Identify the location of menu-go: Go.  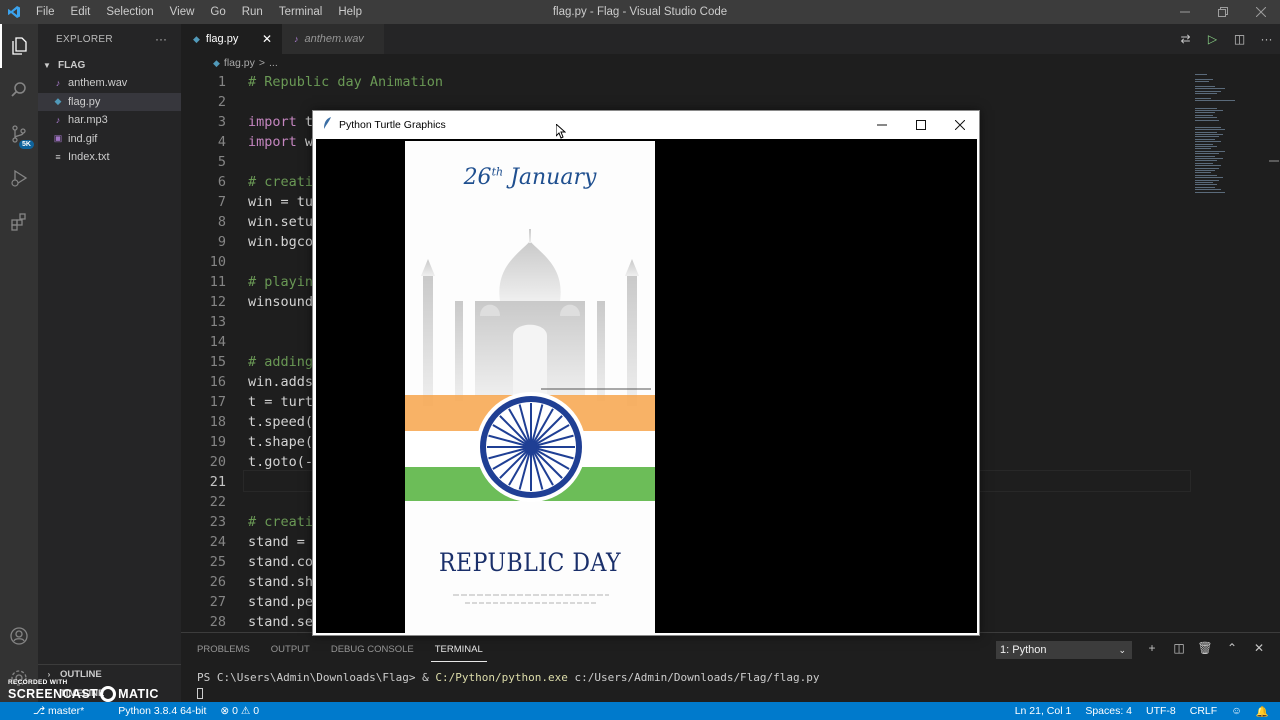
(217, 12).